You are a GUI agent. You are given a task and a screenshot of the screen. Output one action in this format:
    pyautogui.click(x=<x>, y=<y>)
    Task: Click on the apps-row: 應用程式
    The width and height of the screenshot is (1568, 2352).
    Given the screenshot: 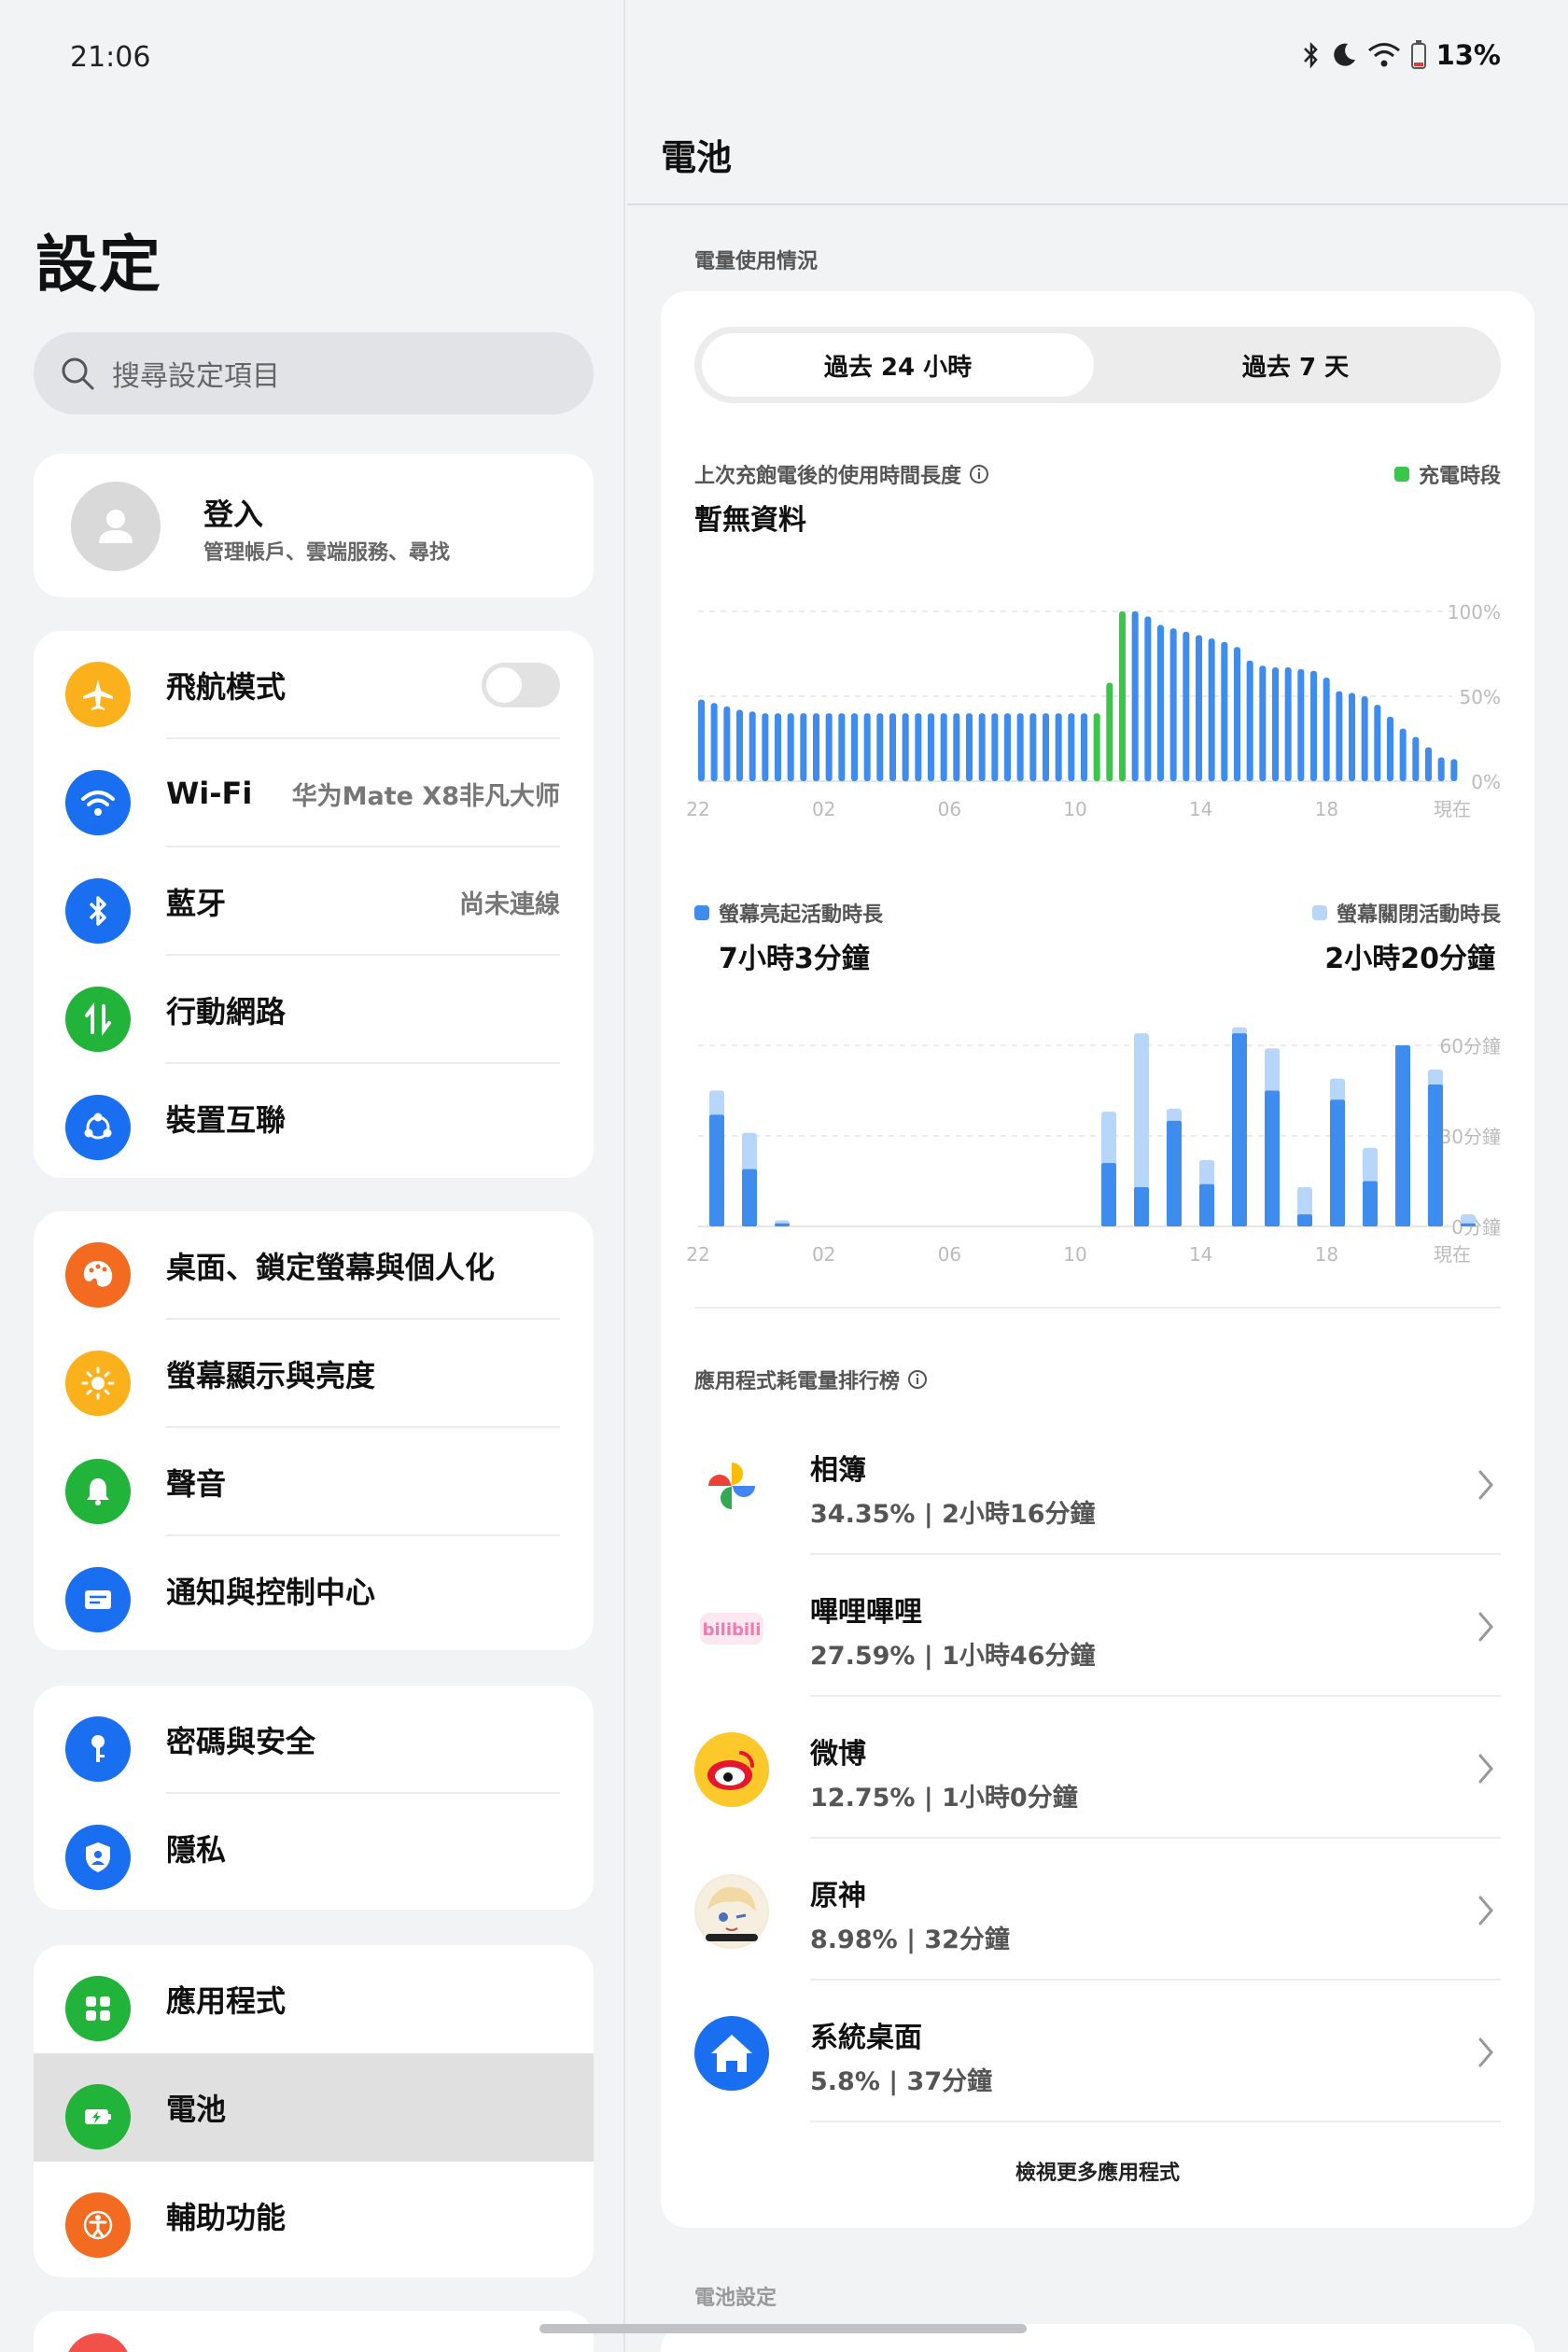 What is the action you would take?
    pyautogui.click(x=314, y=1999)
    